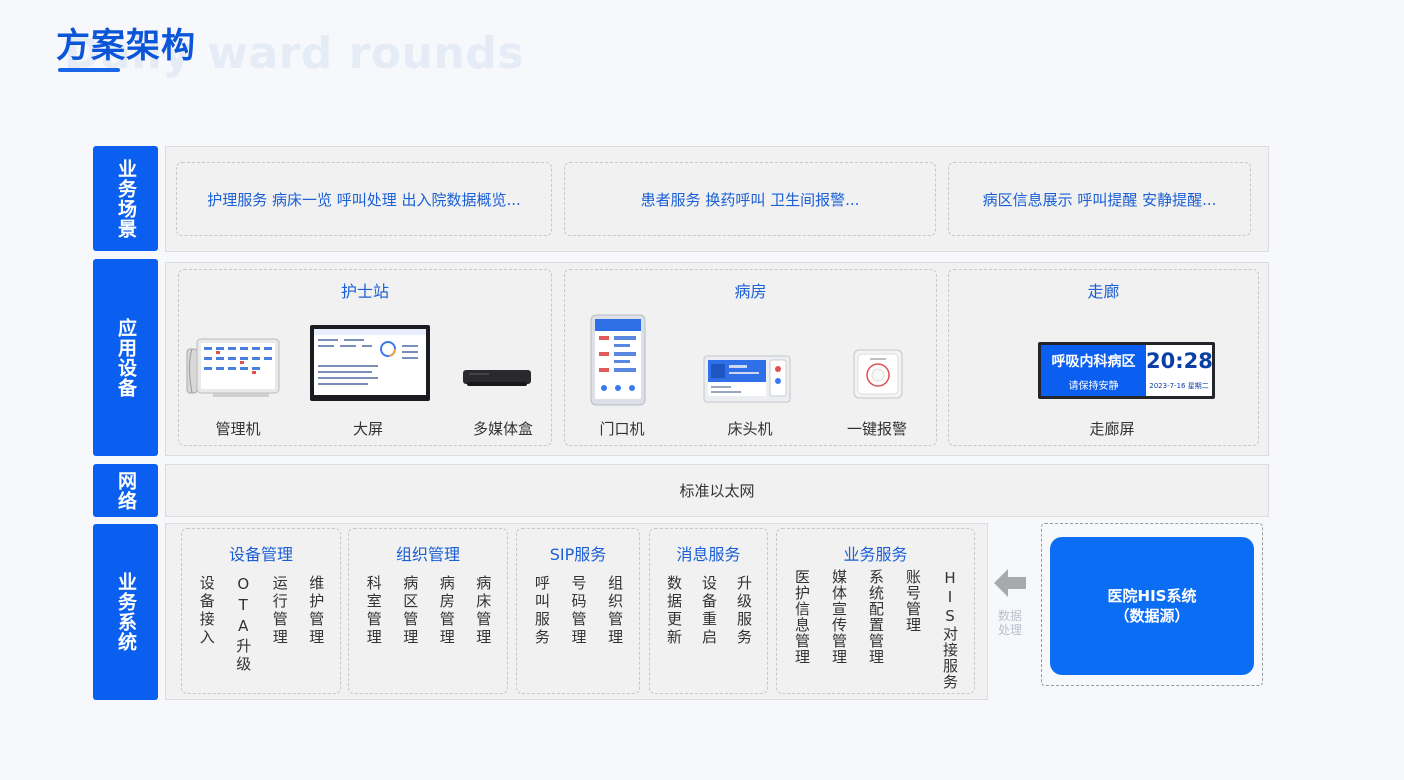 This screenshot has height=780, width=1404. Describe the element at coordinates (747, 379) in the screenshot. I see `bedside-terminal-image` at that location.